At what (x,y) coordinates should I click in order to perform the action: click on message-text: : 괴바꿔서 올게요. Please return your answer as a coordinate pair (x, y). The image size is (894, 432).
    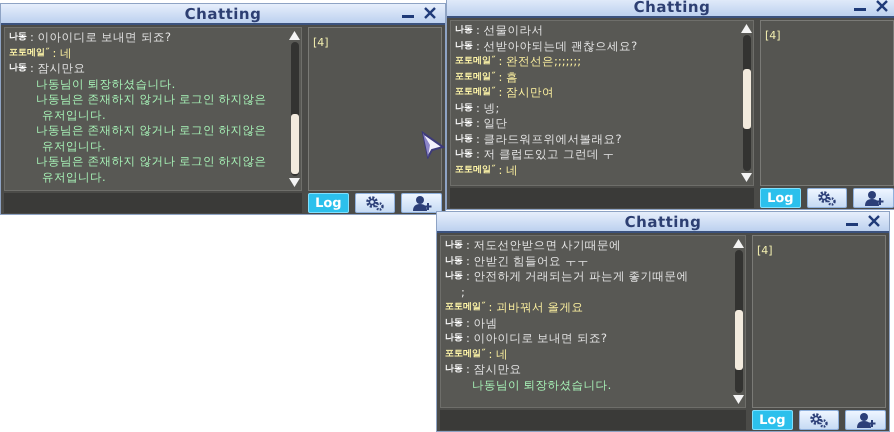
    Looking at the image, I should click on (536, 307).